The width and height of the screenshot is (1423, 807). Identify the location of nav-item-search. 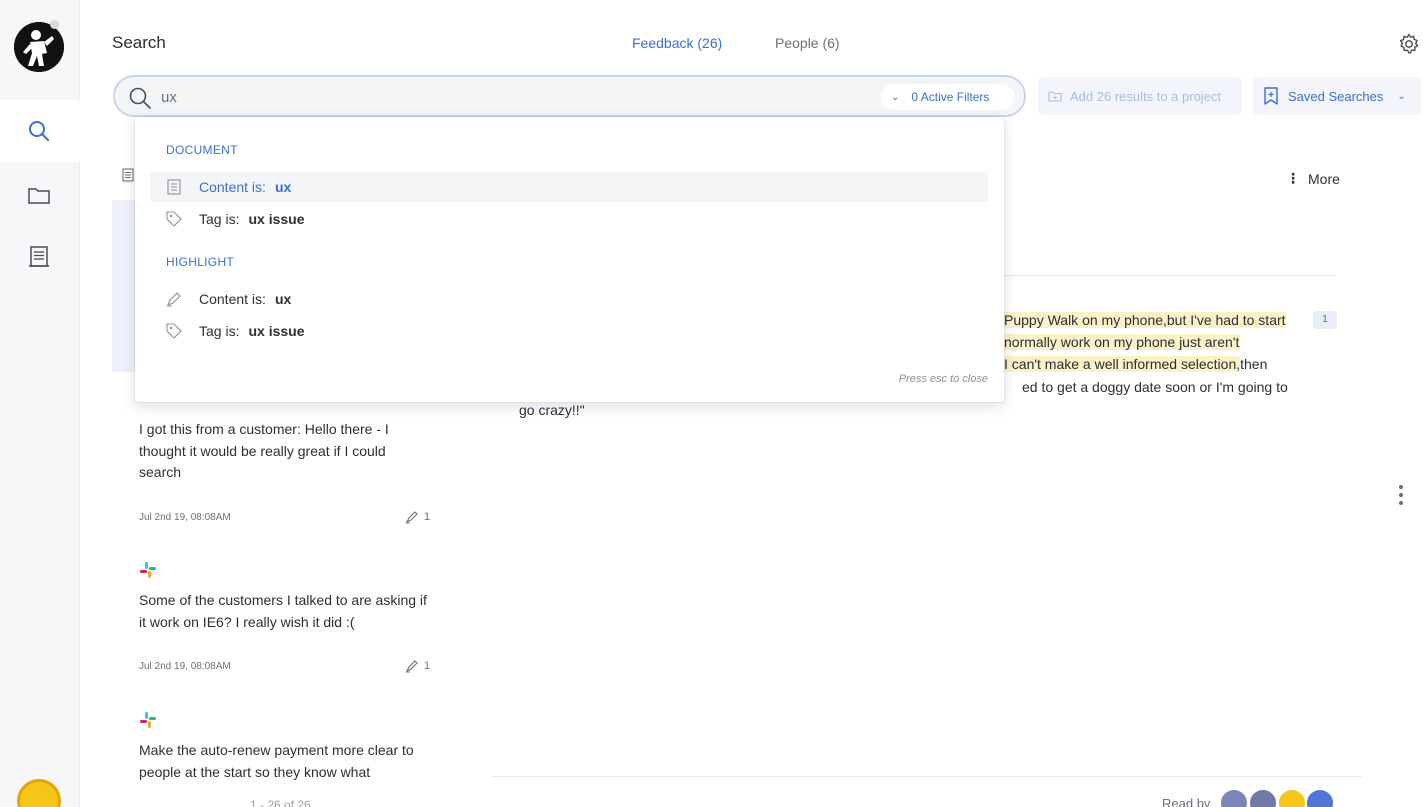
(40, 131).